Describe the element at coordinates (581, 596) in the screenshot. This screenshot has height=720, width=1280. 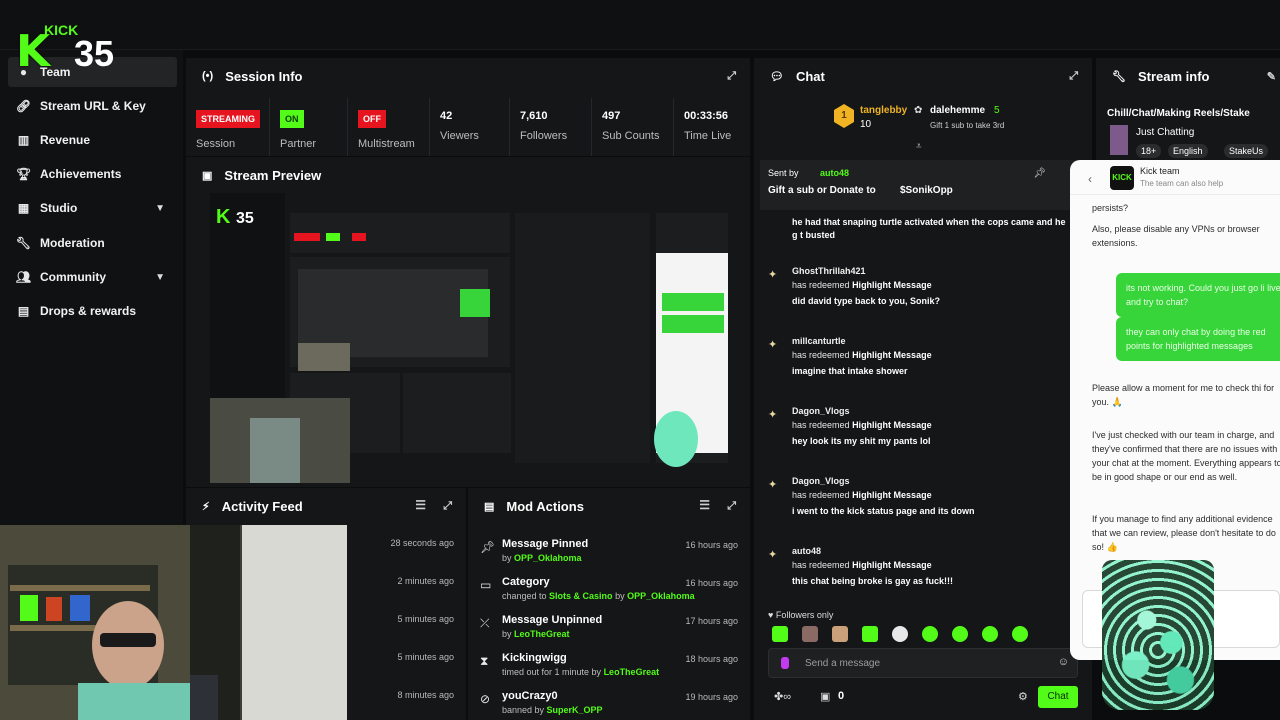
I see `mod-action-category: Slots & Casino` at that location.